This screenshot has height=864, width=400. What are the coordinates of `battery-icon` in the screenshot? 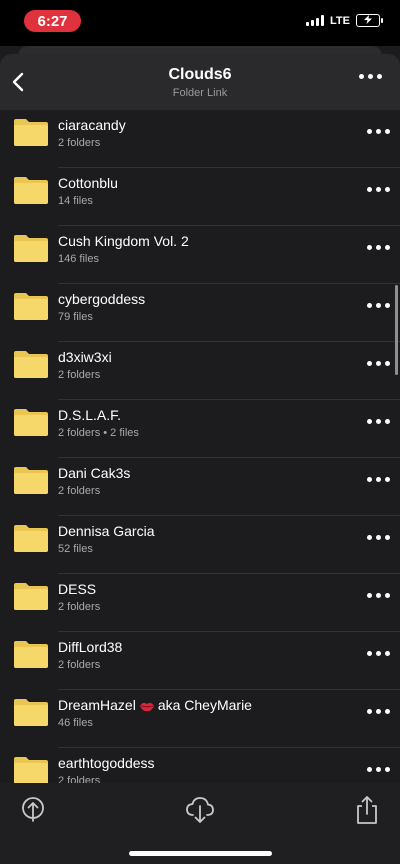 It's located at (369, 20).